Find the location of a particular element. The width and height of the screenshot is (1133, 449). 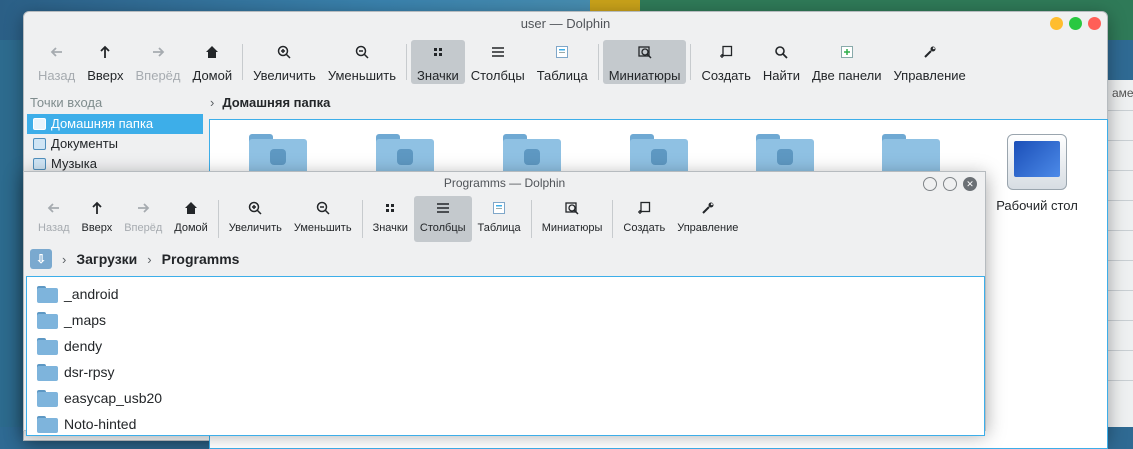

chevron-right-icon: › is located at coordinates (149, 259).